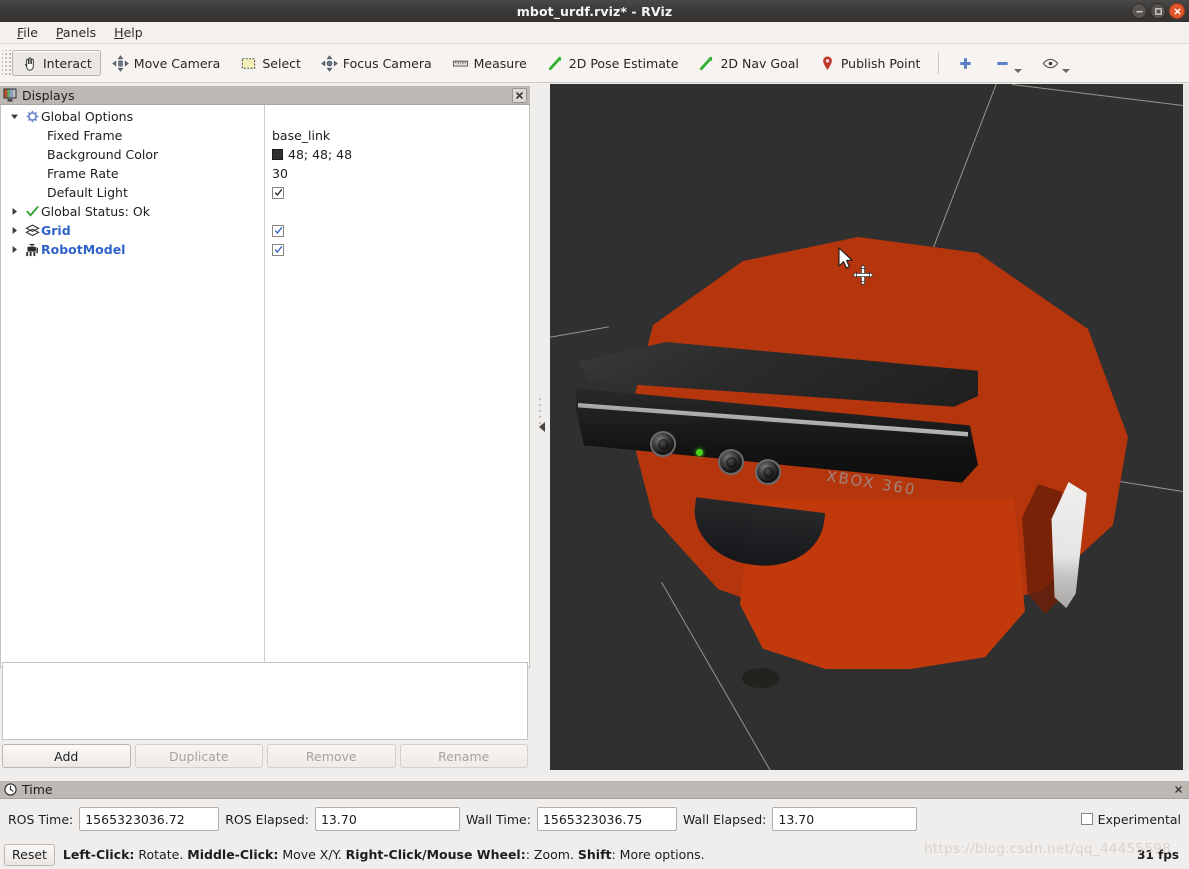  I want to click on grid-enabled-value, so click(278, 230).